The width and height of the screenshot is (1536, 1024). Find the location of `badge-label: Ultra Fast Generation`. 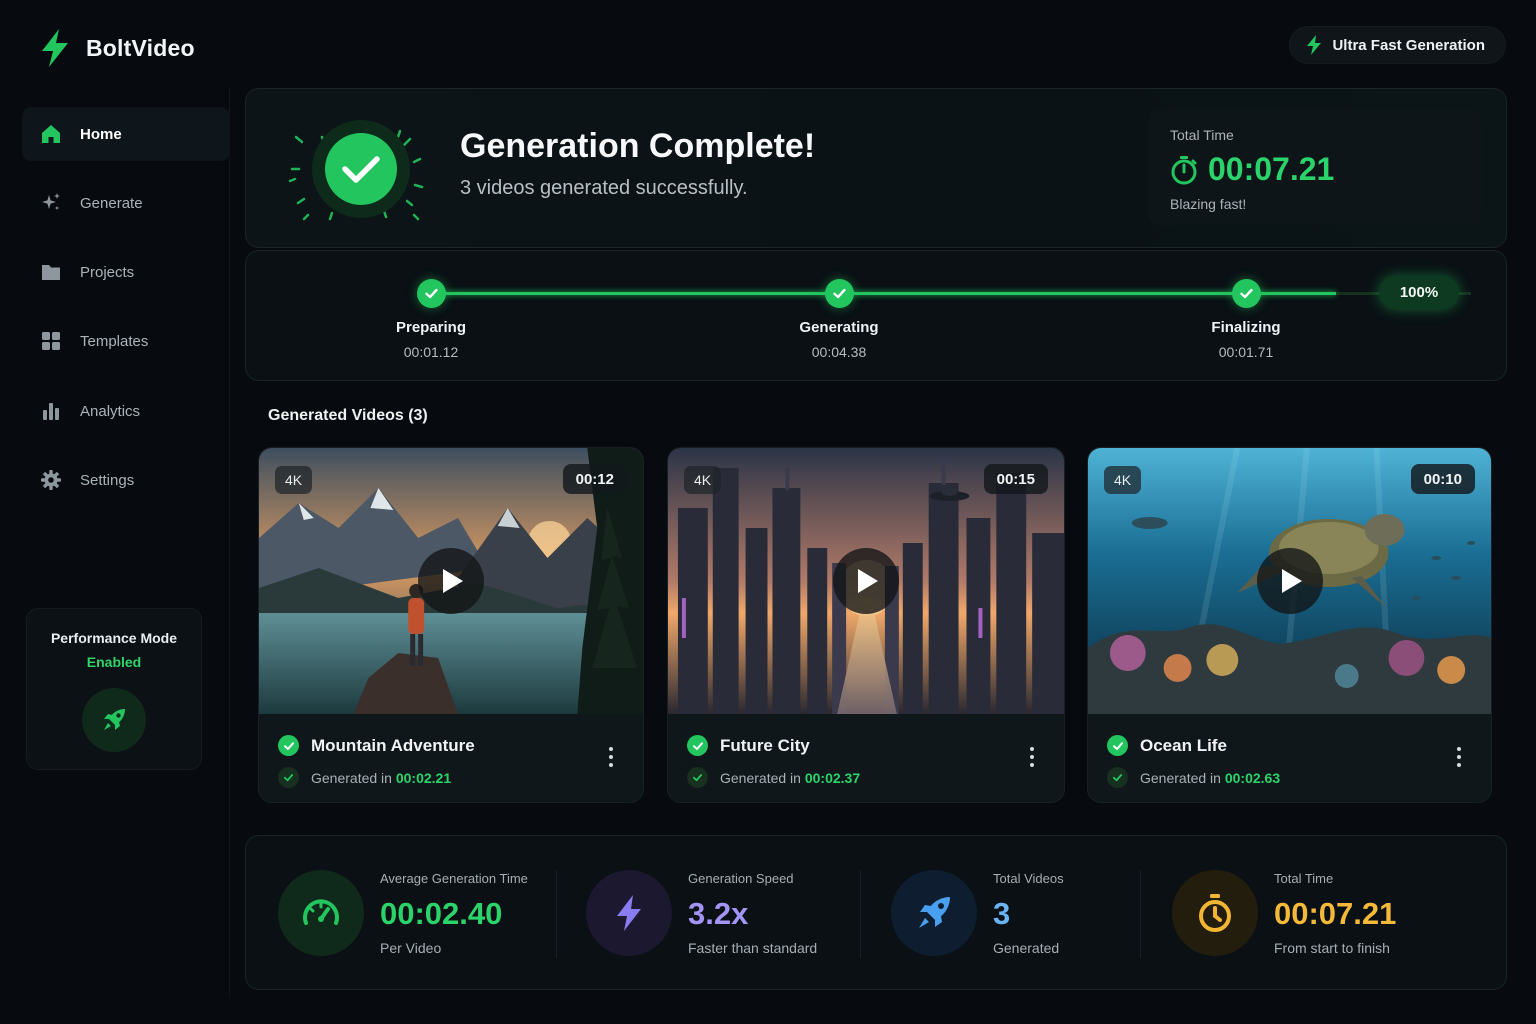

badge-label: Ultra Fast Generation is located at coordinates (1408, 45).